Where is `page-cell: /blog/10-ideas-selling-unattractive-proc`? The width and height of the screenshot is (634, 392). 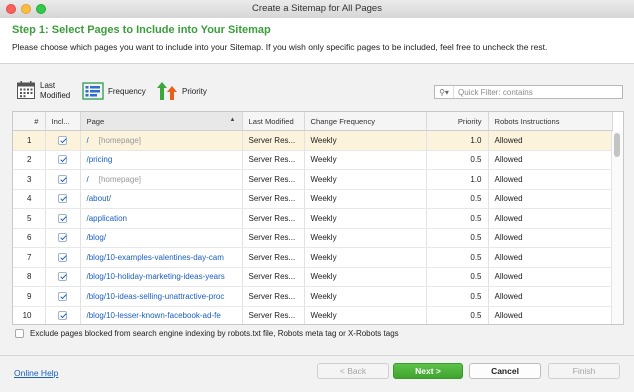 page-cell: /blog/10-ideas-selling-unattractive-proc is located at coordinates (161, 296).